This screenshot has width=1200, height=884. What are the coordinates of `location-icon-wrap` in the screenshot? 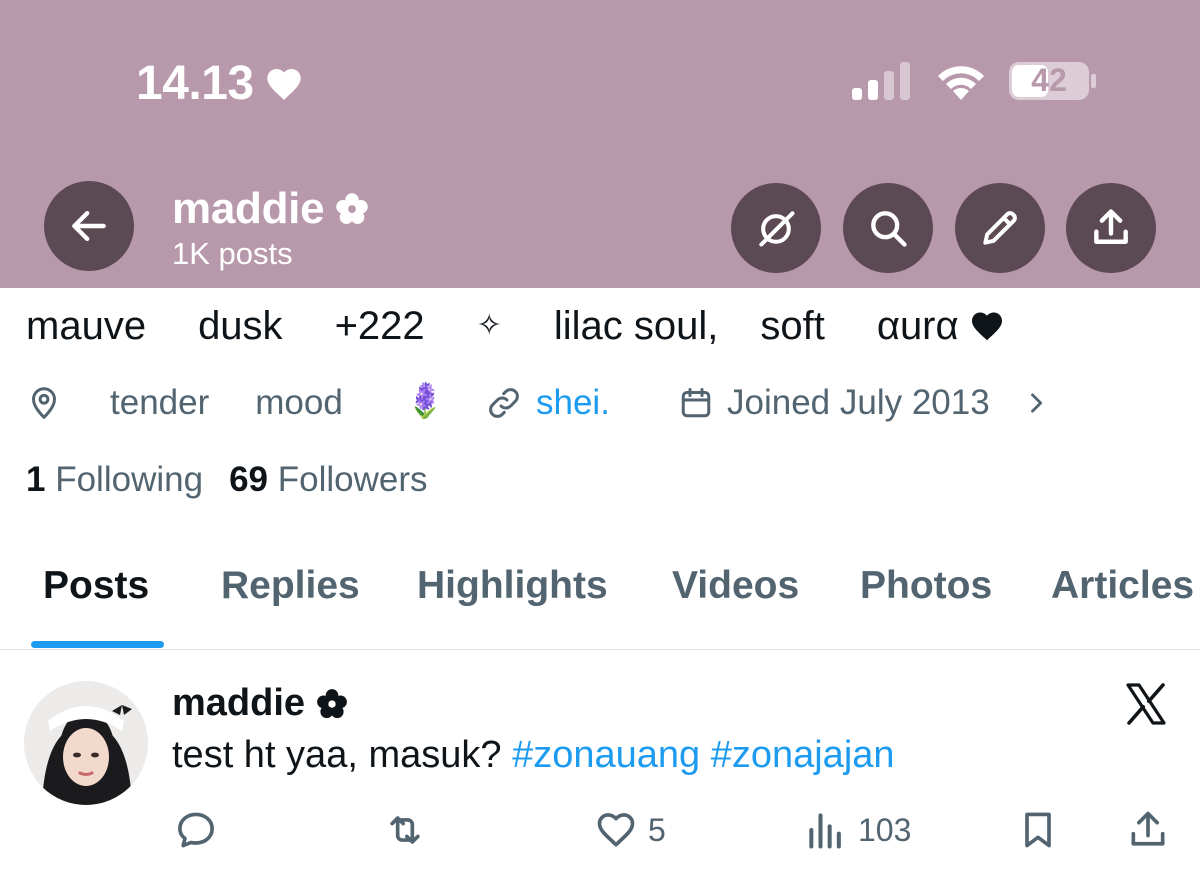 It's located at (44, 403).